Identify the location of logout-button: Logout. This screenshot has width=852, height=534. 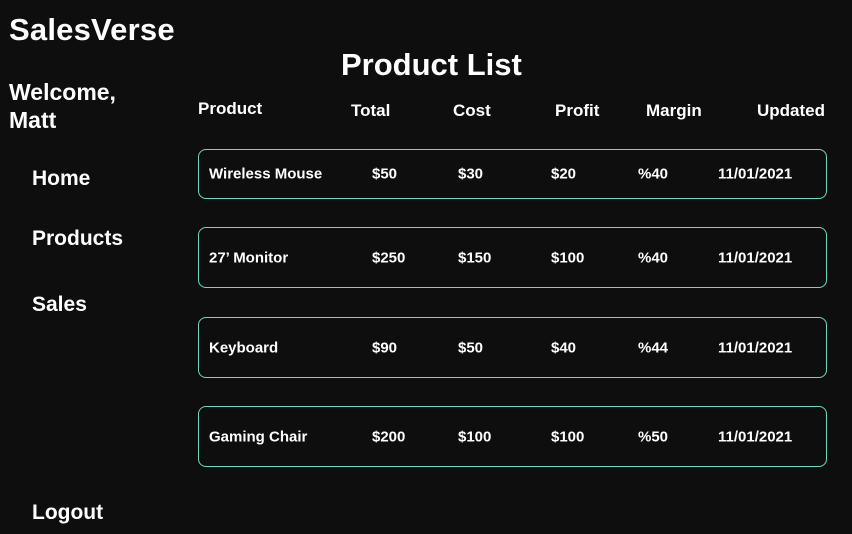
(67, 513).